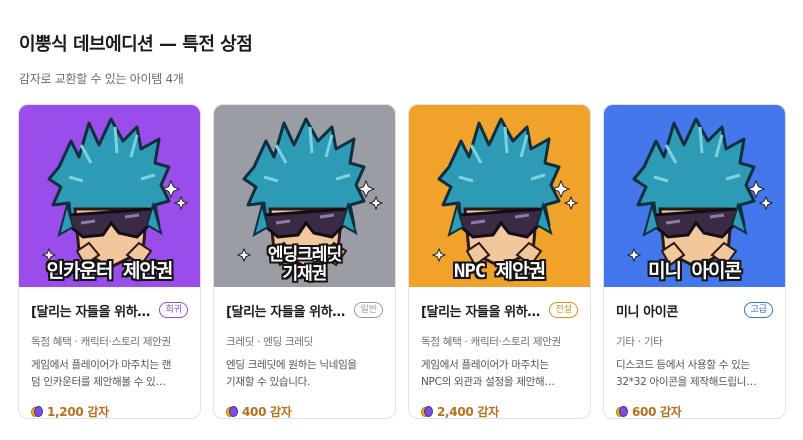 The image size is (803, 440). I want to click on price-label: 1,200 감자, so click(78, 412).